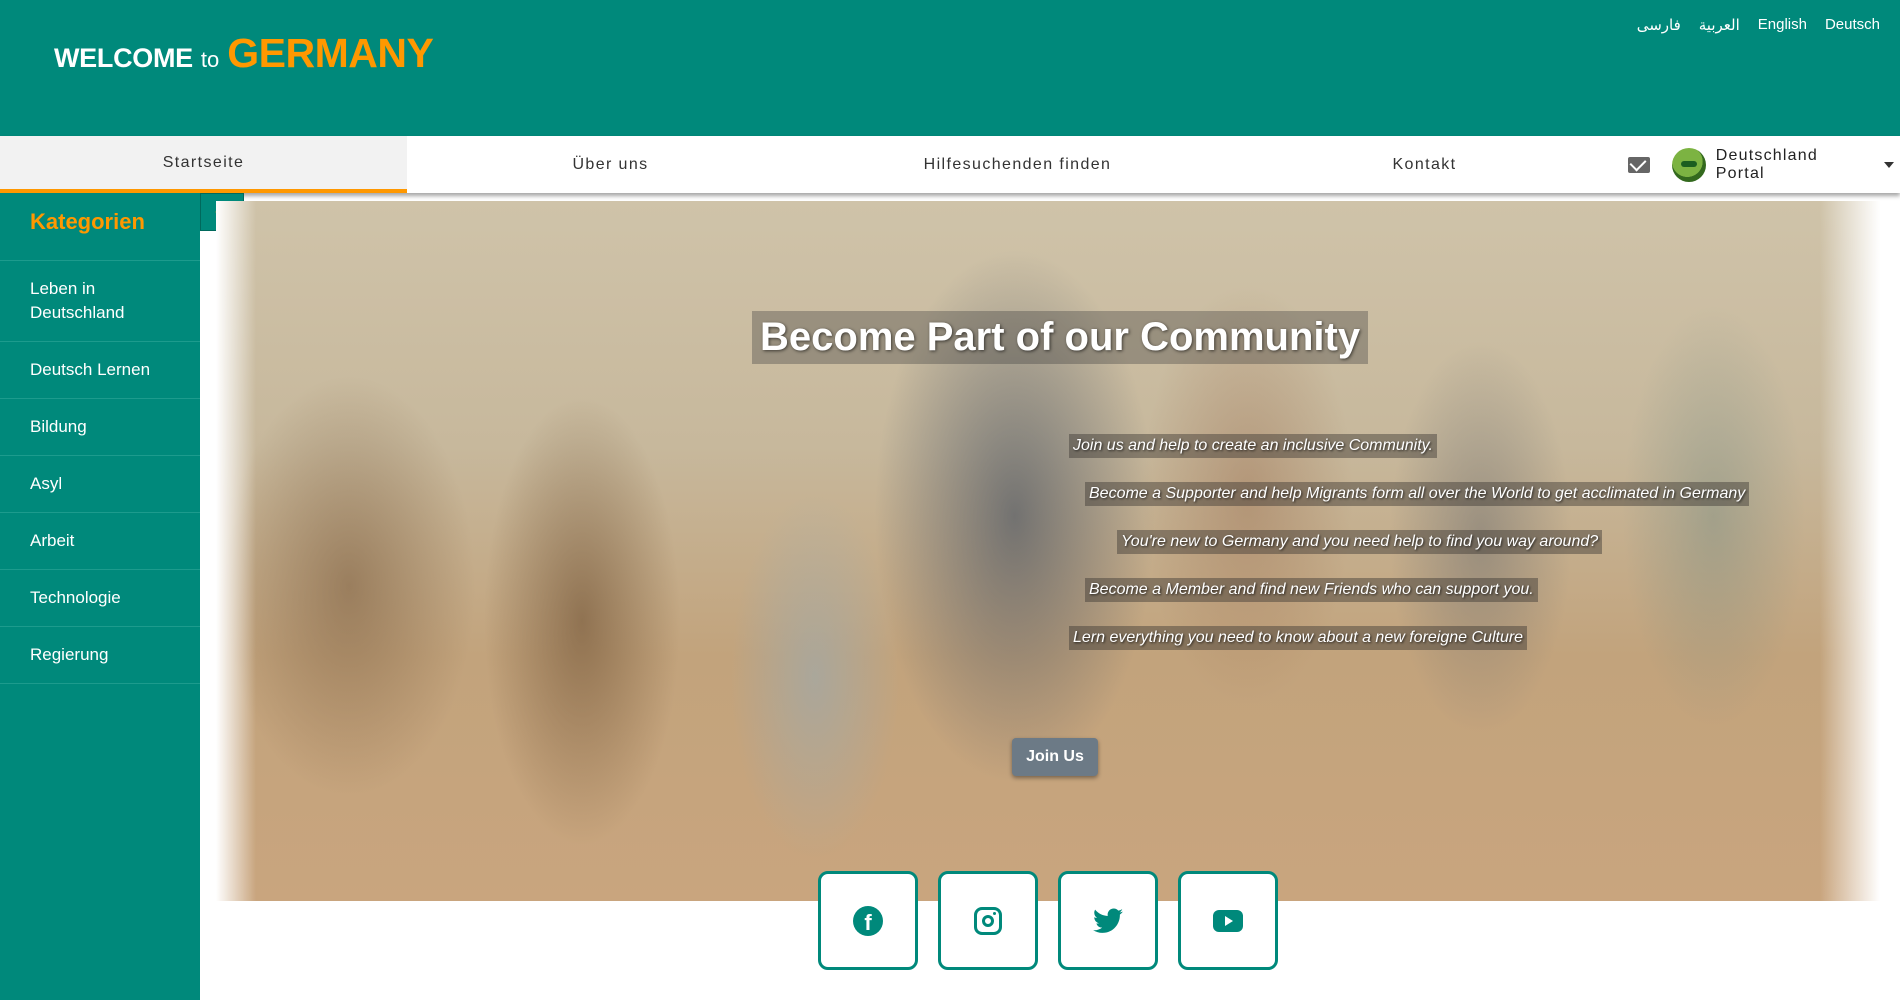  What do you see at coordinates (1850, 551) in the screenshot?
I see `hero-fade-right` at bounding box center [1850, 551].